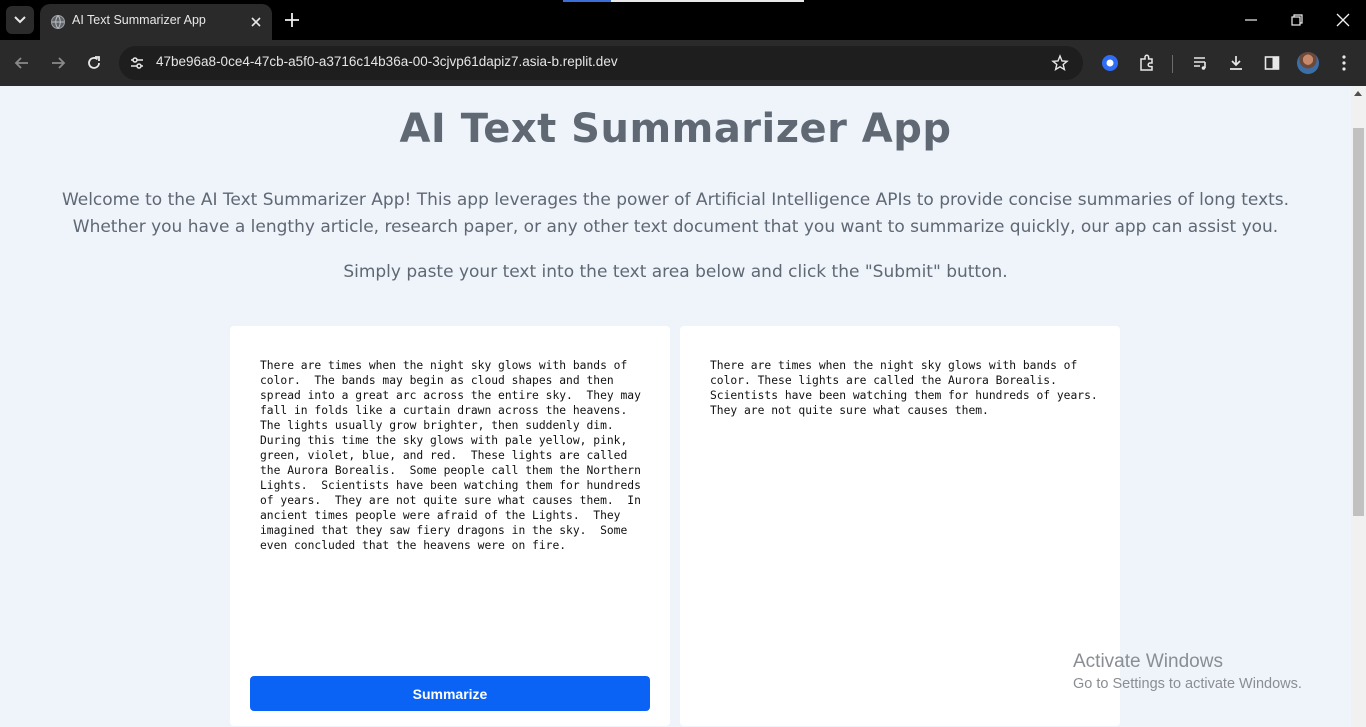  I want to click on bookmark-star-icon, so click(1060, 63).